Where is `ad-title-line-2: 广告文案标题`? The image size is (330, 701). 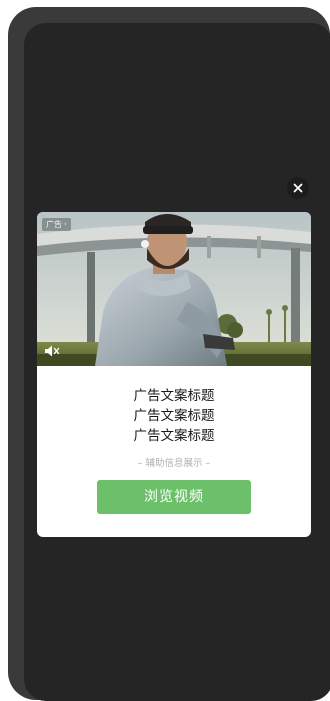 ad-title-line-2: 广告文案标题 is located at coordinates (174, 416).